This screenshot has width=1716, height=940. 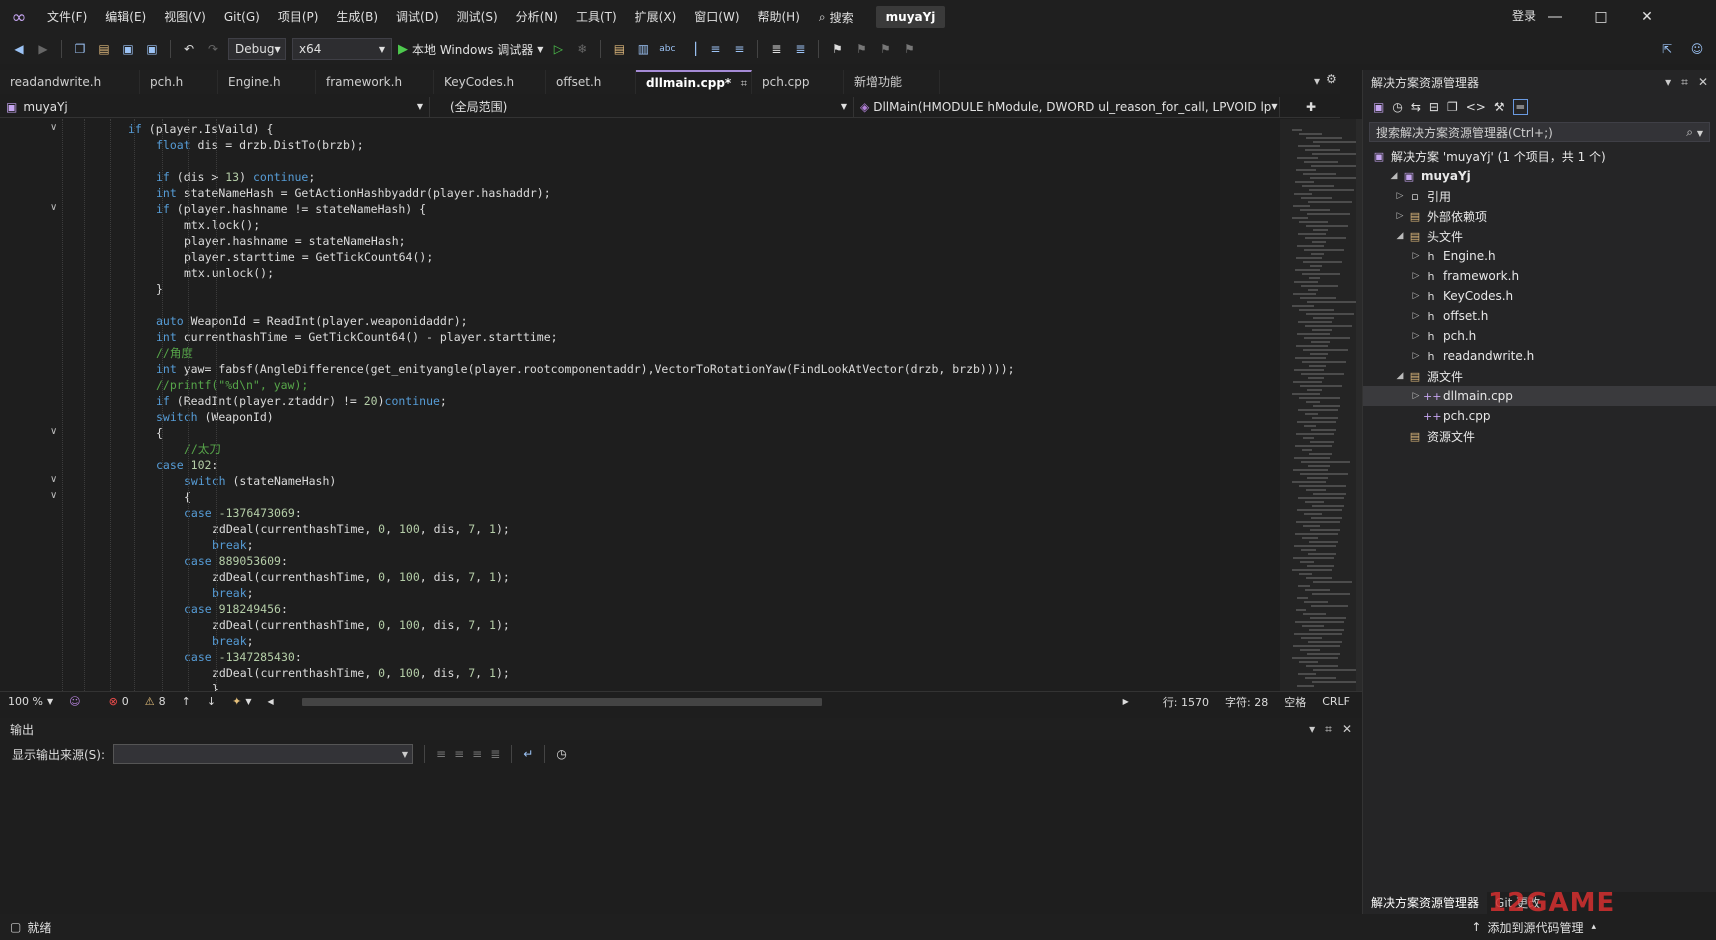 I want to click on indent-icon: ≡, so click(x=739, y=49).